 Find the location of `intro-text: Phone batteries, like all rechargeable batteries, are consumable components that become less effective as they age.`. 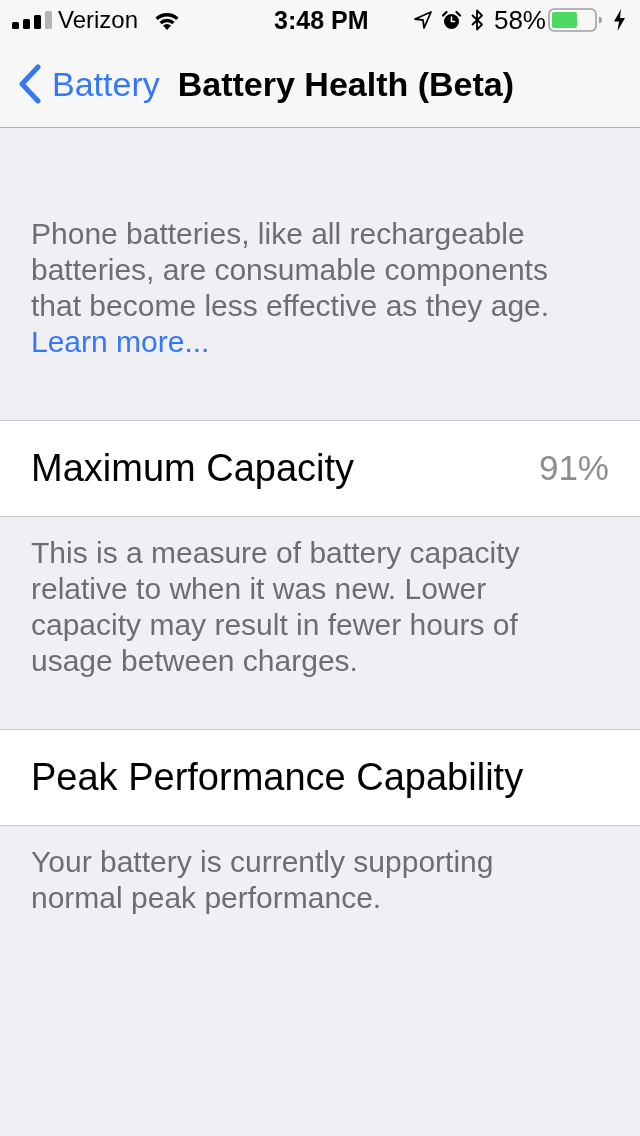

intro-text: Phone batteries, like all rechargeable batteries, are consumable components that become less effective as they age. is located at coordinates (291, 270).